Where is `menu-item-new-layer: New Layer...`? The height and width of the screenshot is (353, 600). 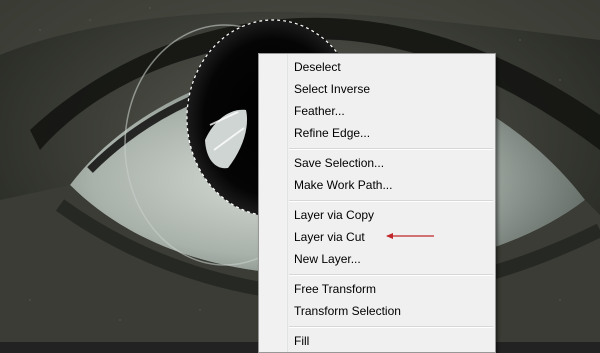
menu-item-new-layer: New Layer... is located at coordinates (327, 259).